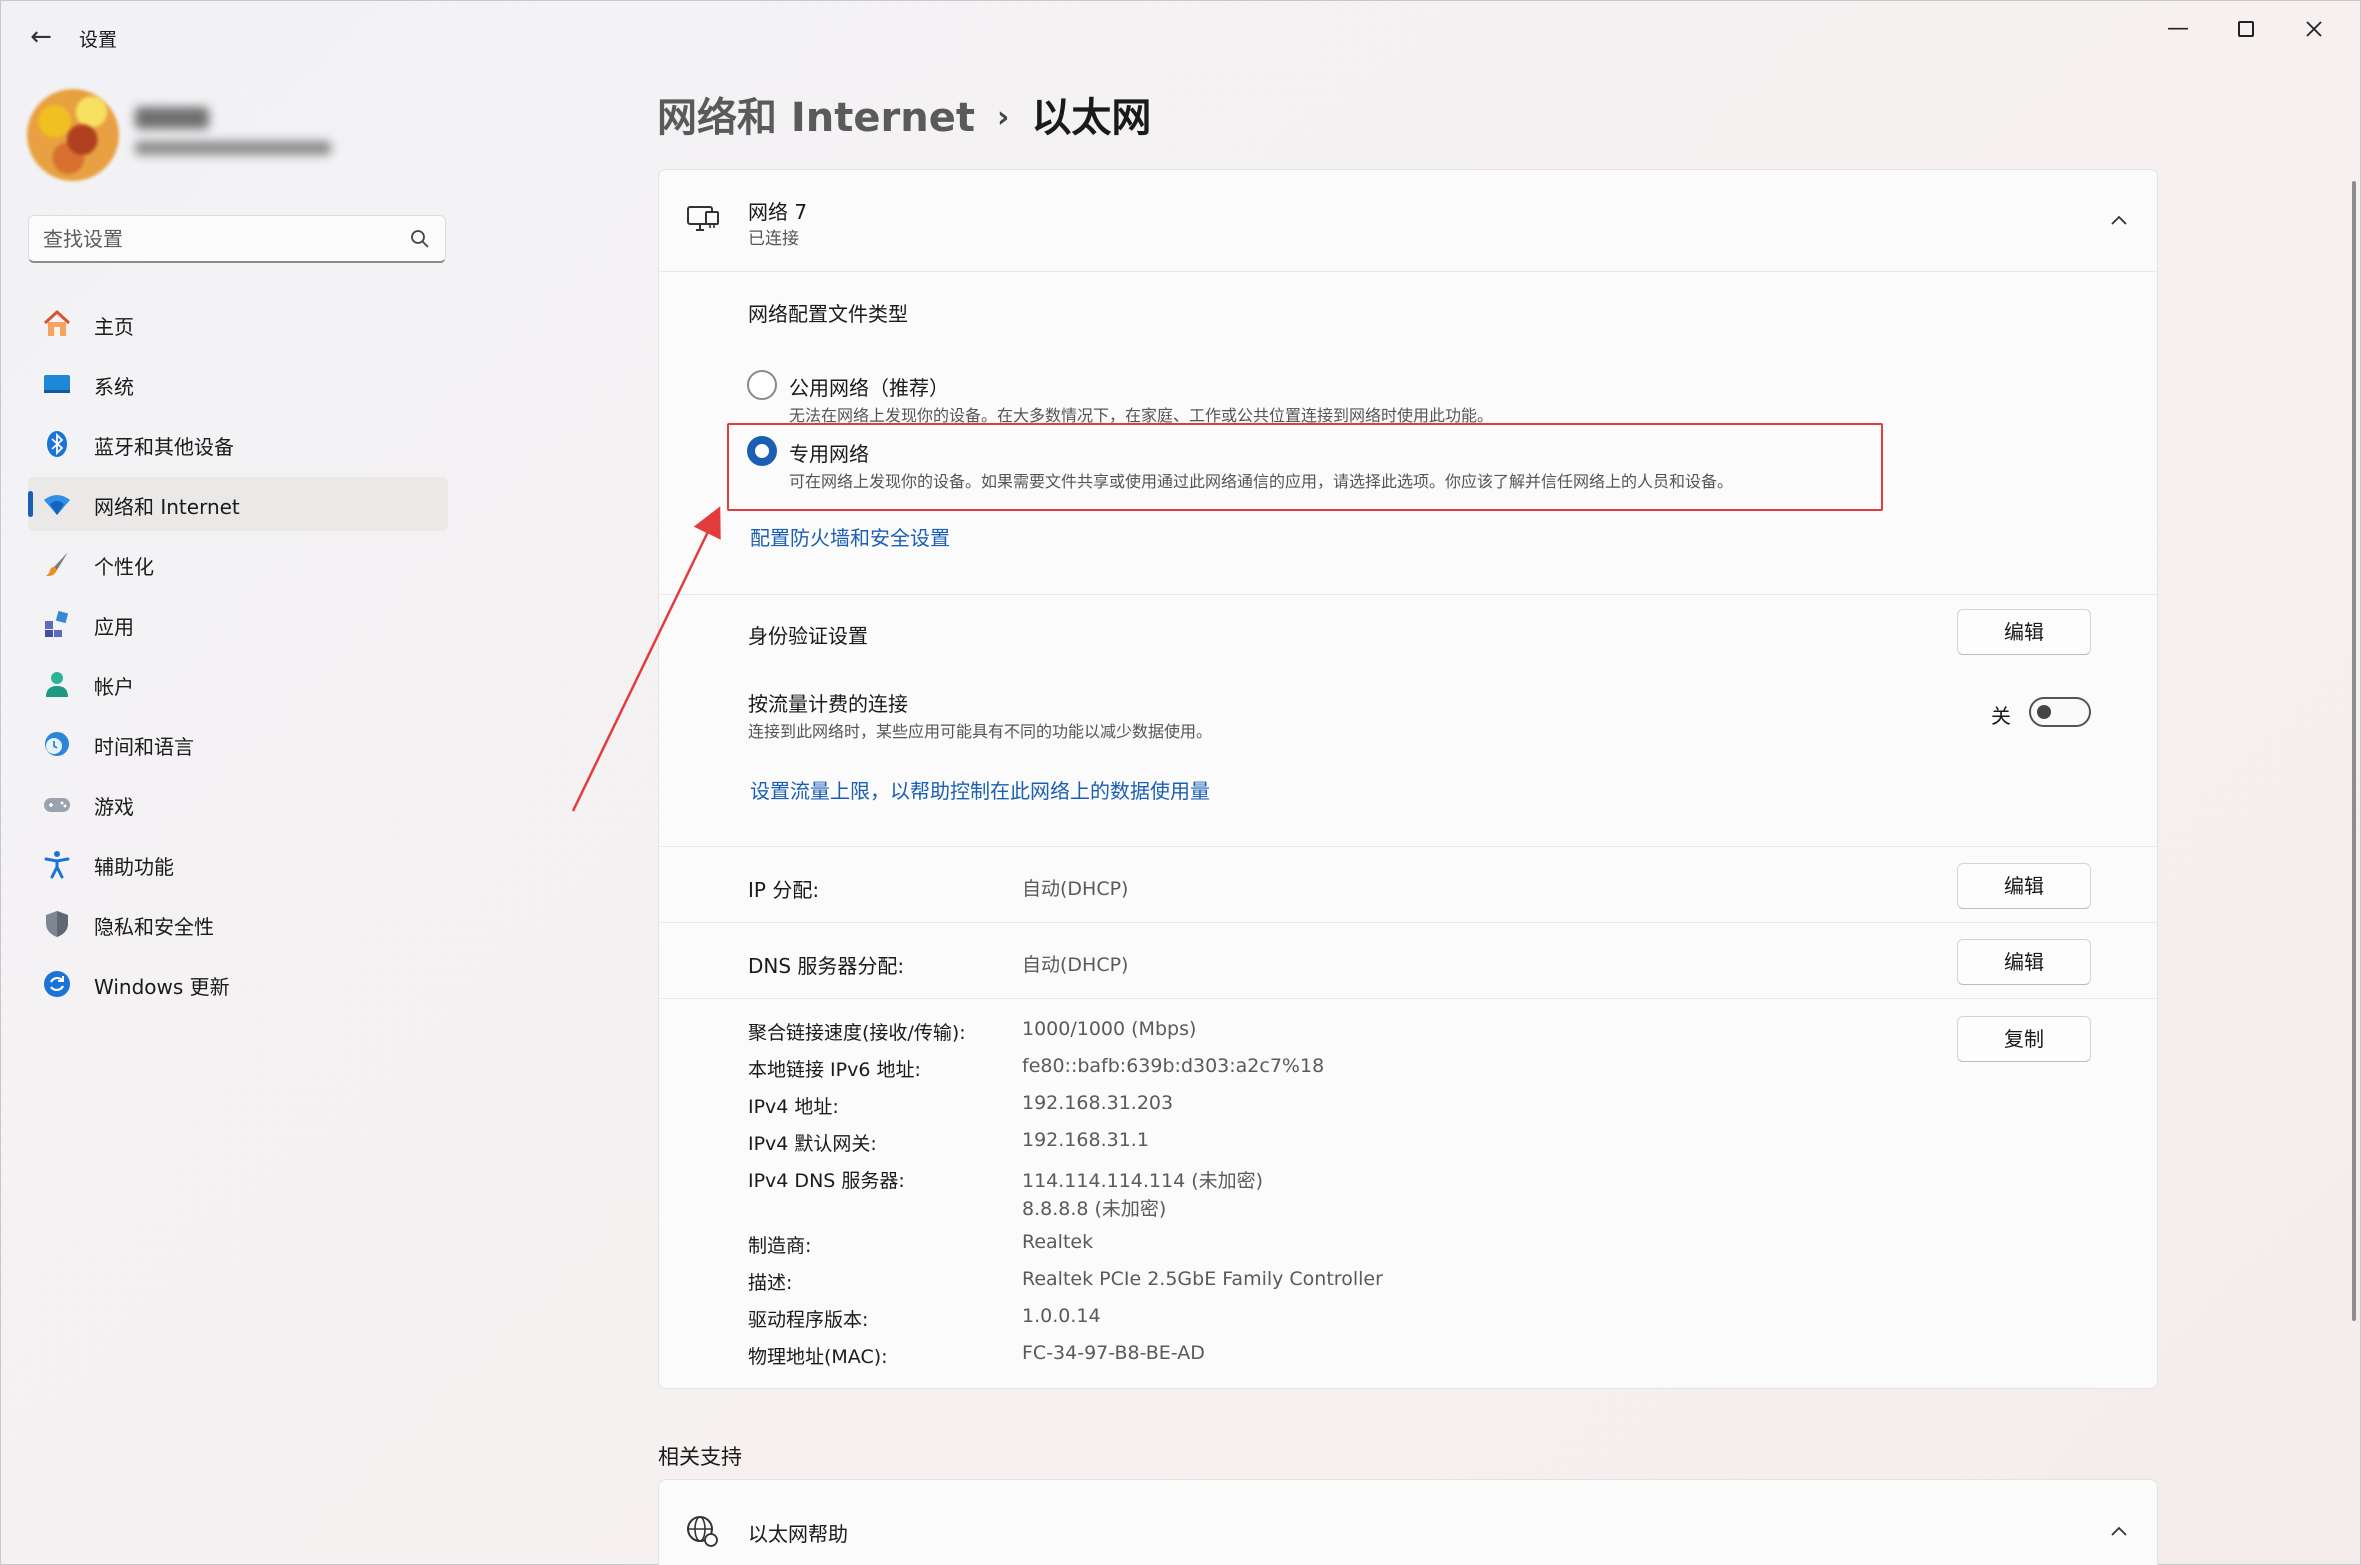 This screenshot has height=1565, width=2361. Describe the element at coordinates (144, 747) in the screenshot. I see `sidebar-item-label: 时间和语言` at that location.